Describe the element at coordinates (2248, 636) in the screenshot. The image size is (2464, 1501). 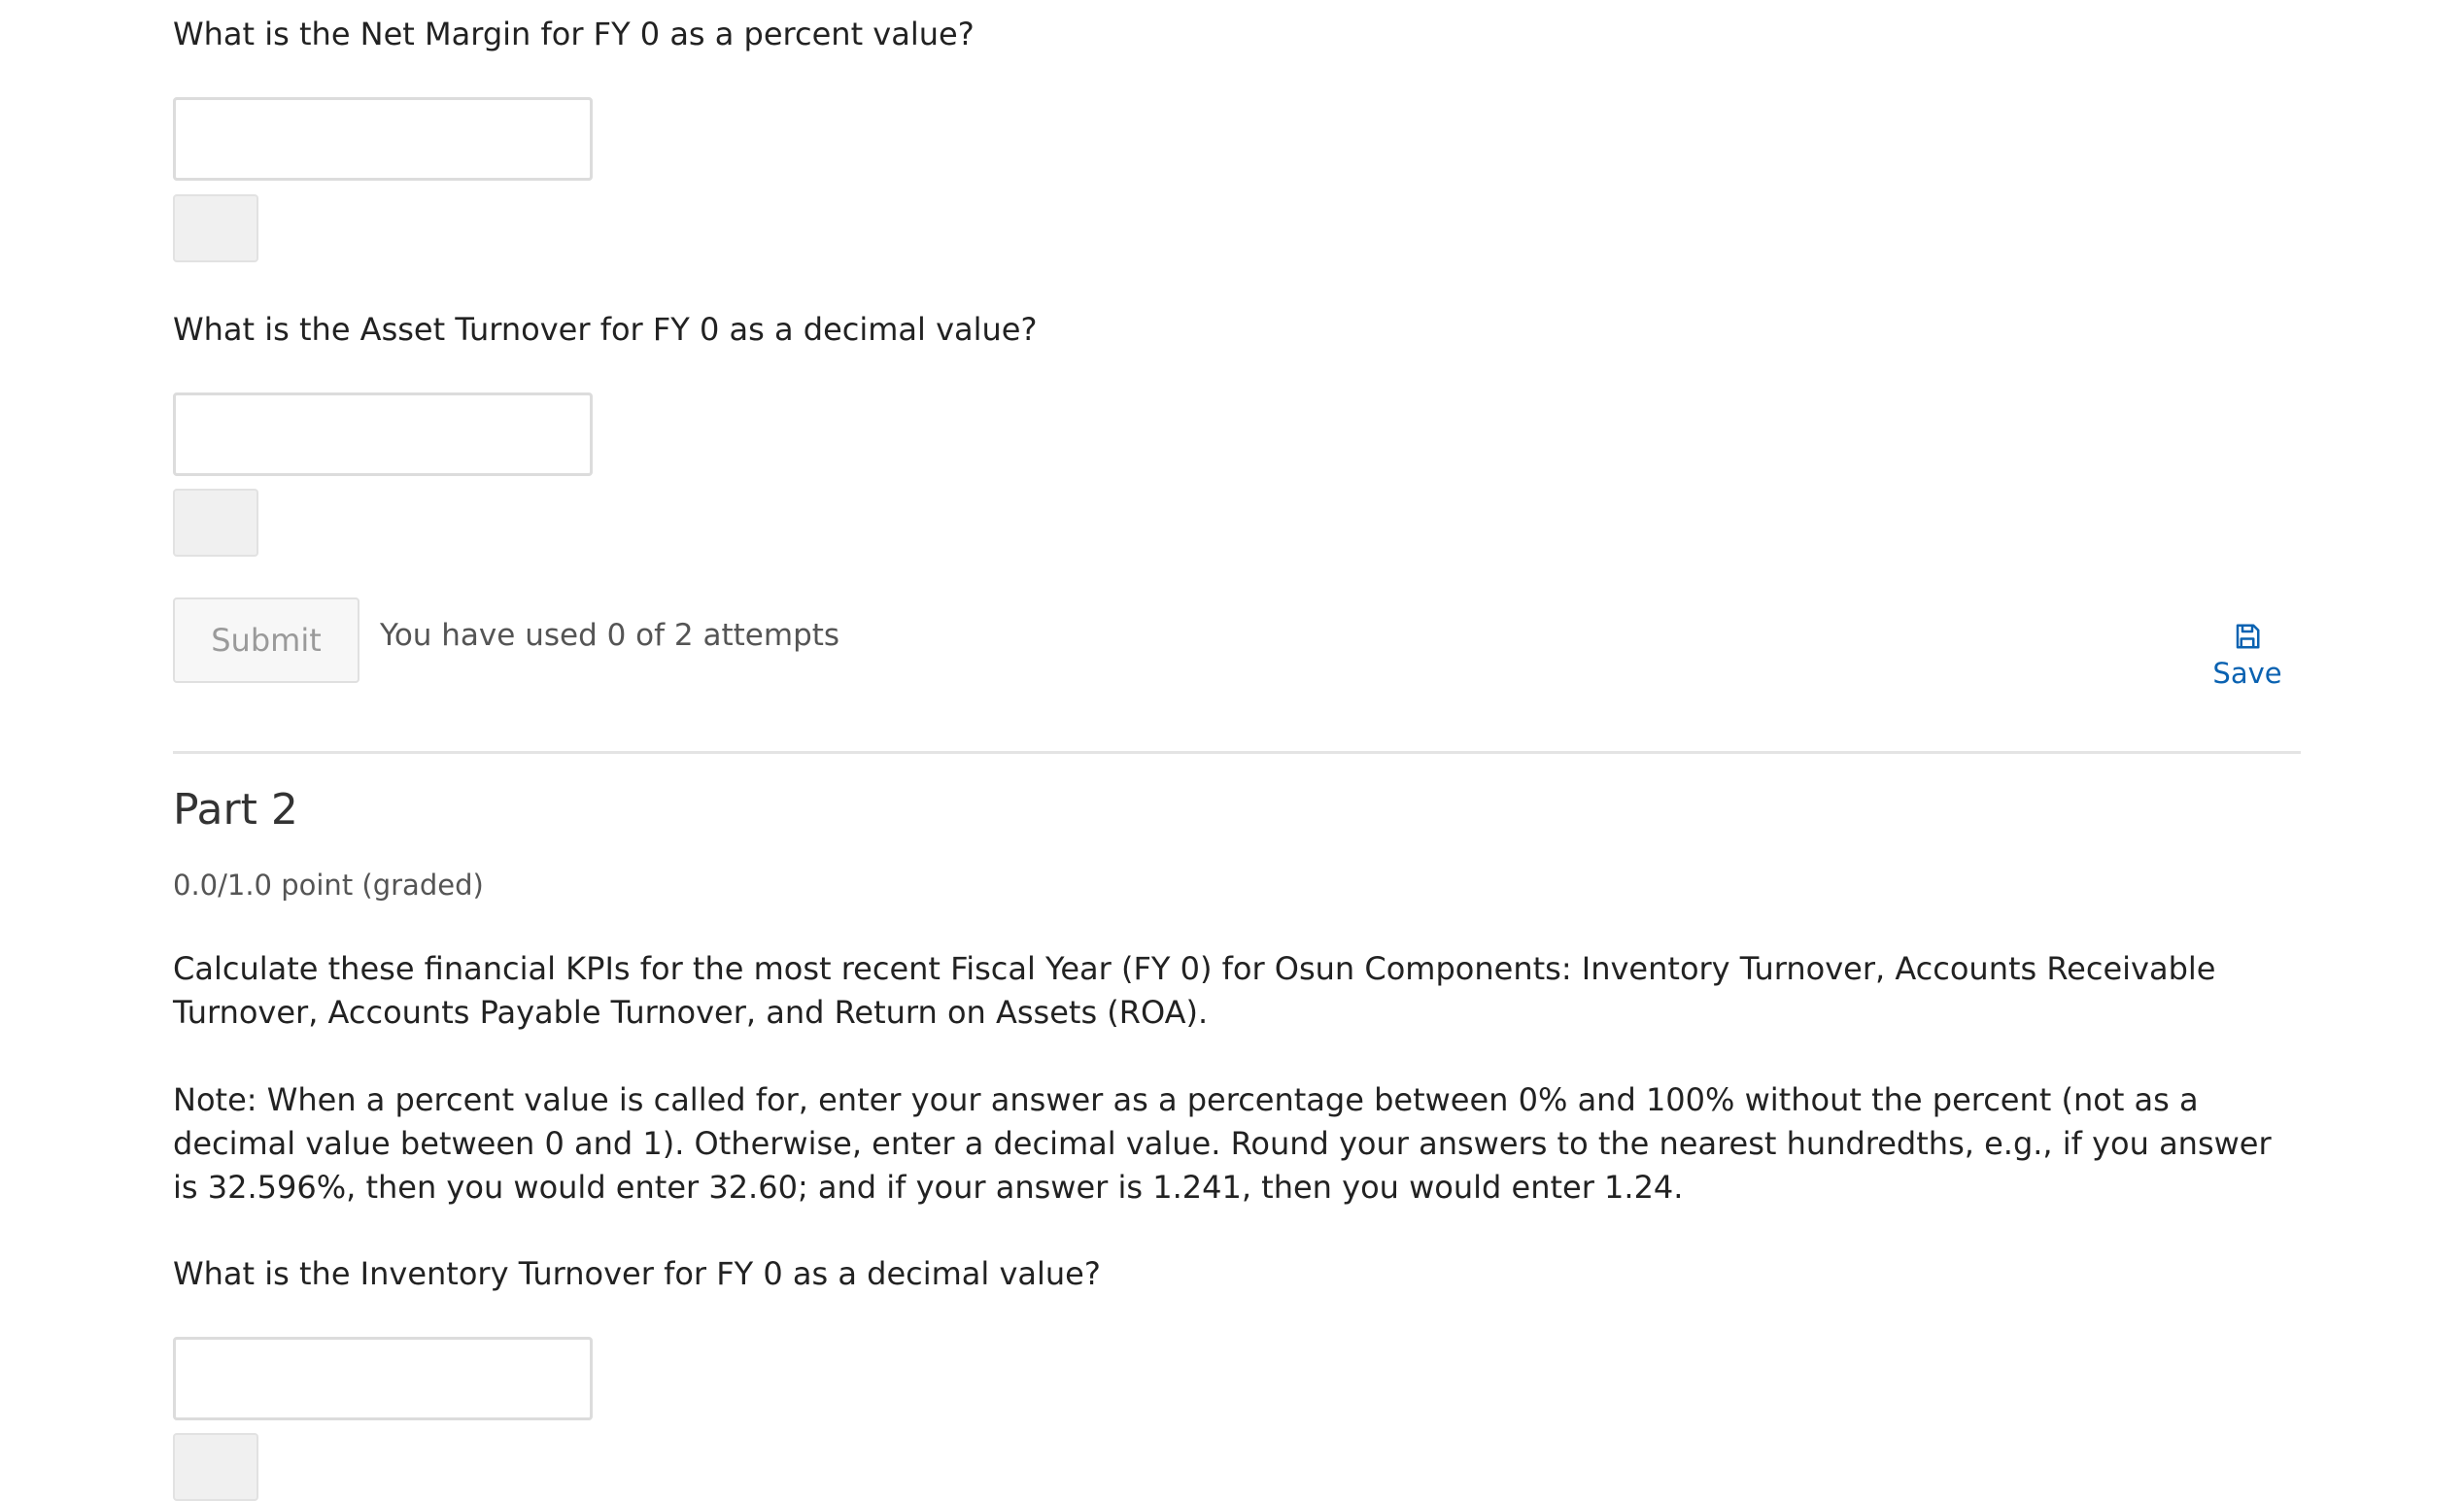
I see `save-icon` at that location.